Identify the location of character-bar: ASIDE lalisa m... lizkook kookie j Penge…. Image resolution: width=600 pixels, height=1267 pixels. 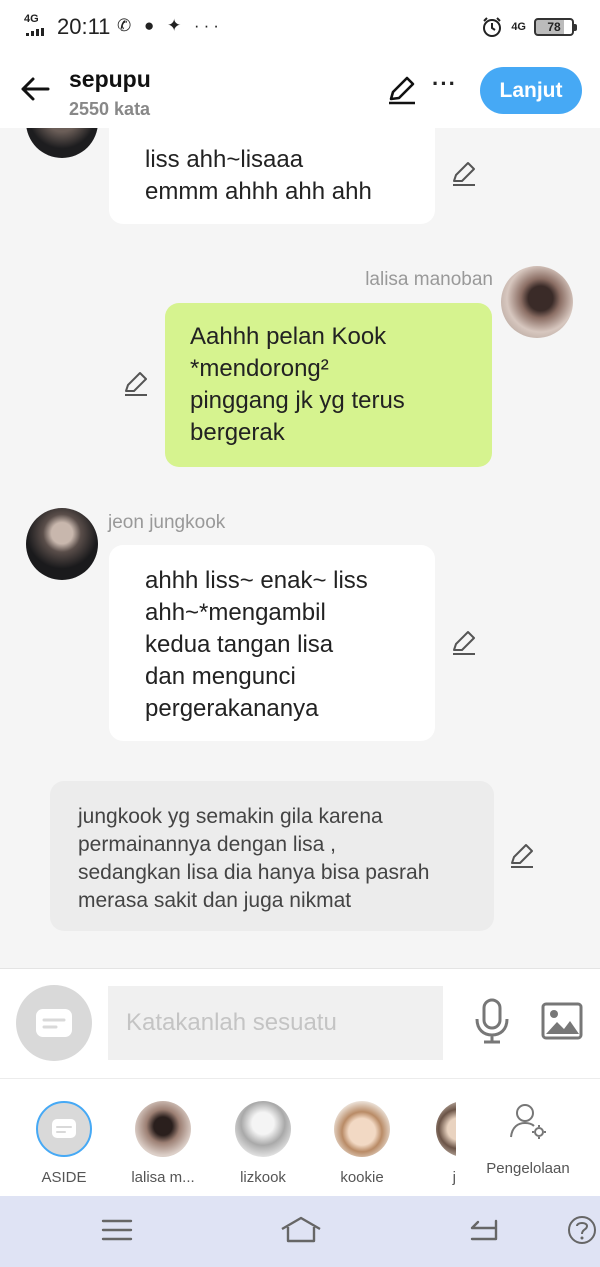
(300, 1137).